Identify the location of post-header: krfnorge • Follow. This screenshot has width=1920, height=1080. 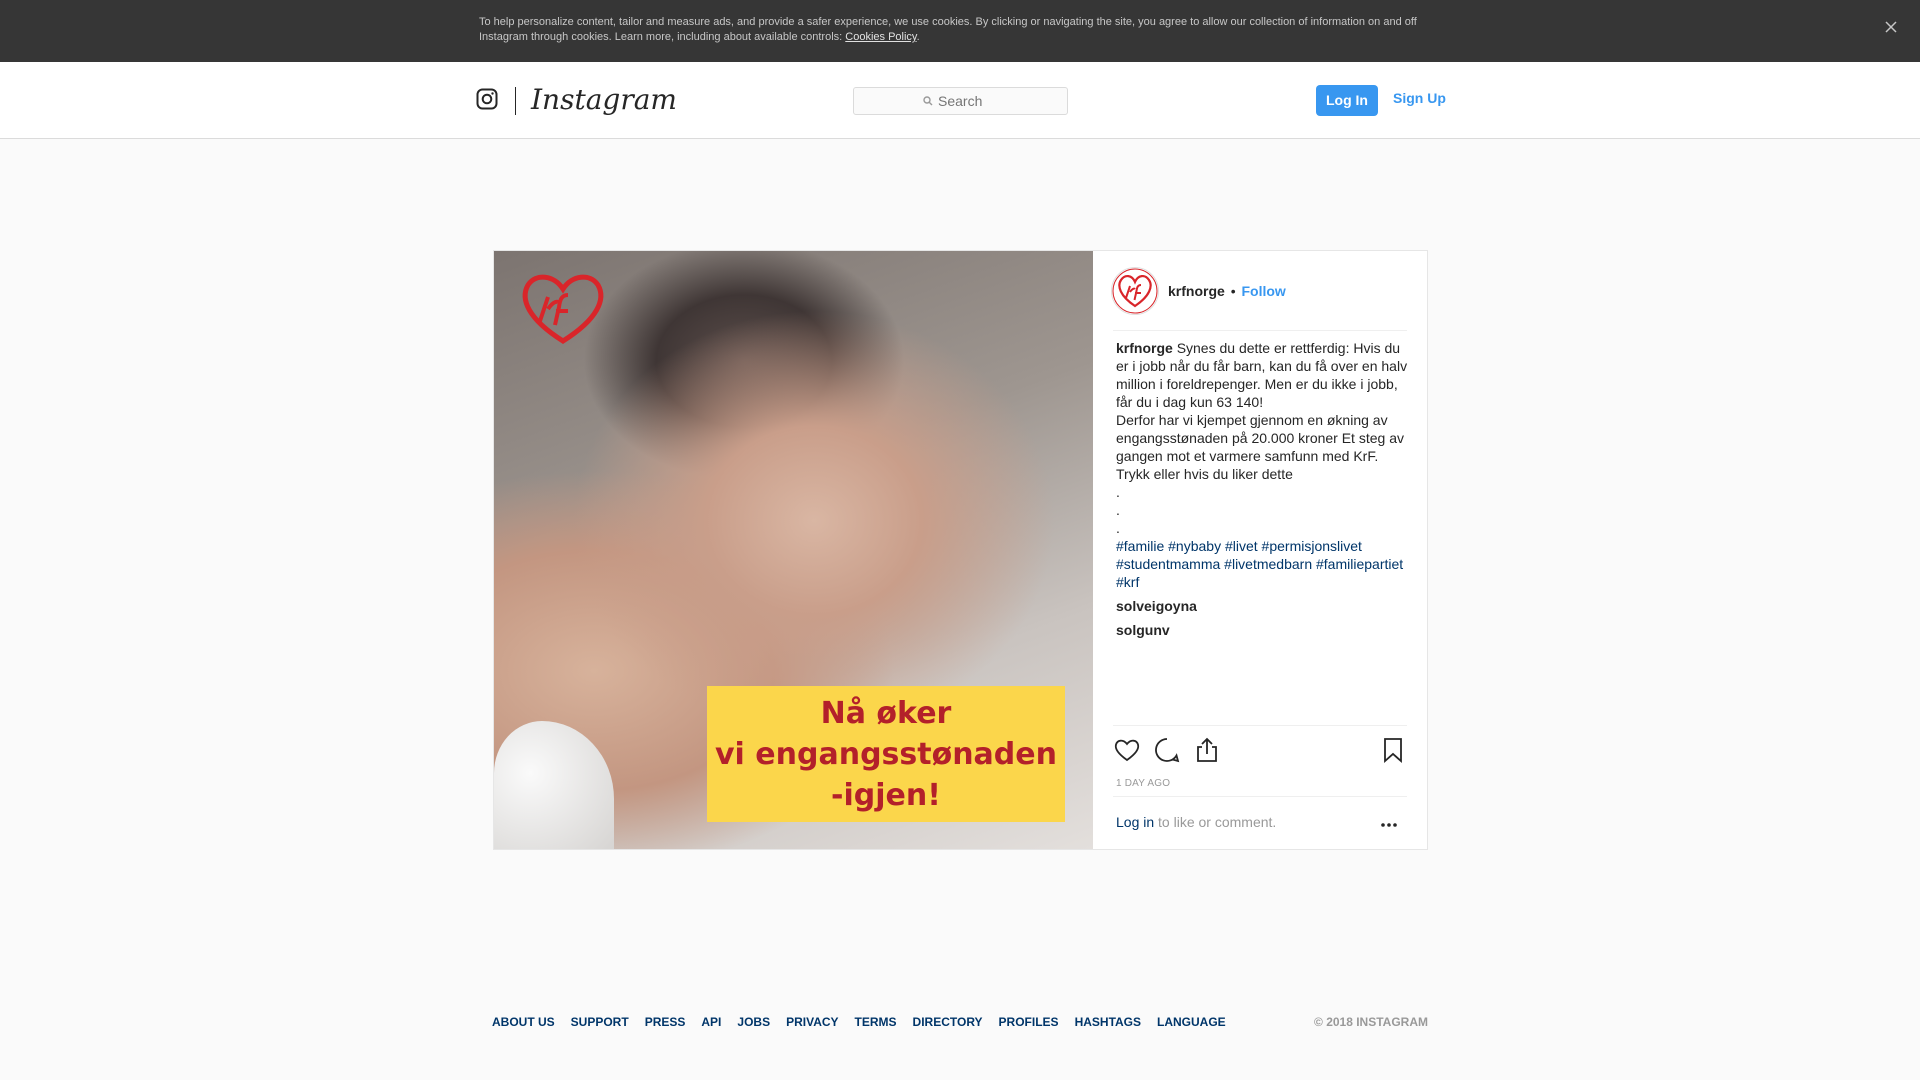
(1259, 298).